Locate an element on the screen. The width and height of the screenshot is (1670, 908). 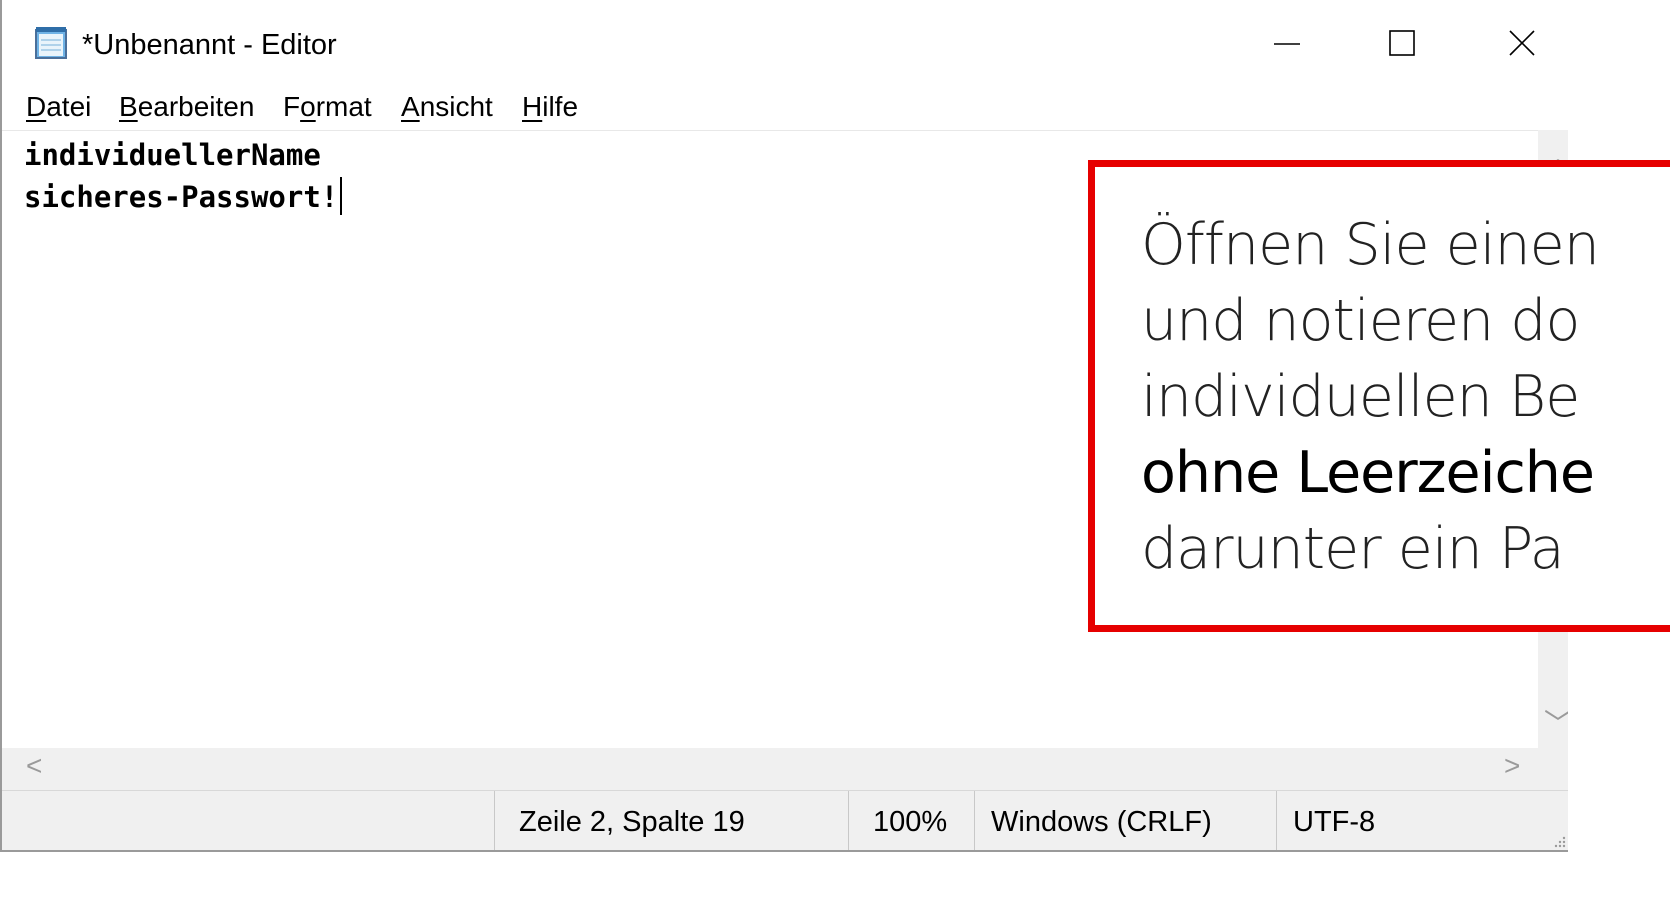
scroll-left-icon: < is located at coordinates (34, 766).